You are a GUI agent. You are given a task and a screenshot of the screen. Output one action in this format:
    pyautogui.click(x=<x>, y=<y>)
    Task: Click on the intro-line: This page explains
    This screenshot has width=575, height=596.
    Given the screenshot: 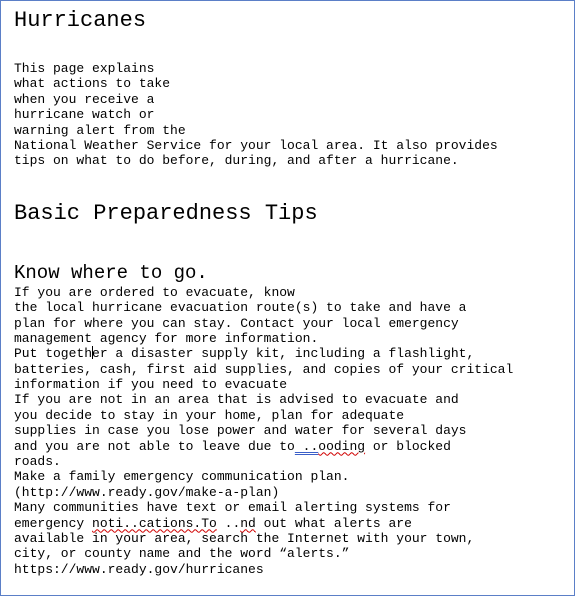 What is the action you would take?
    pyautogui.click(x=84, y=68)
    